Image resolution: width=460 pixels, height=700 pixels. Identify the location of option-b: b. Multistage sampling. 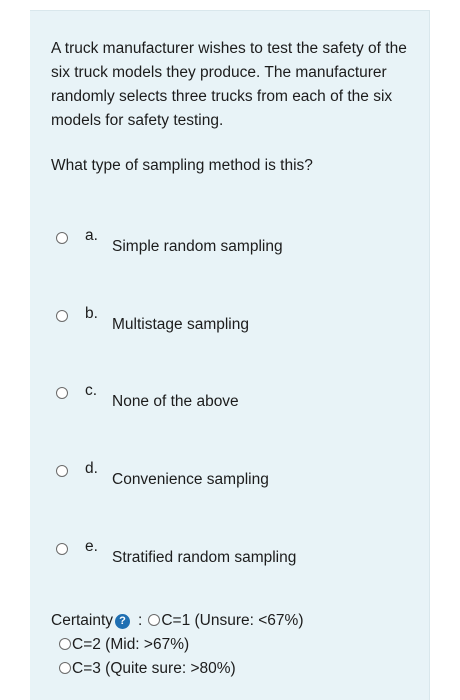
(226, 323).